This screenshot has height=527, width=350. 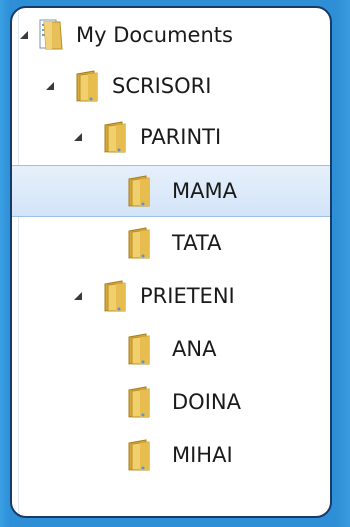 What do you see at coordinates (202, 455) in the screenshot?
I see `tree-item-label: MIHAI` at bounding box center [202, 455].